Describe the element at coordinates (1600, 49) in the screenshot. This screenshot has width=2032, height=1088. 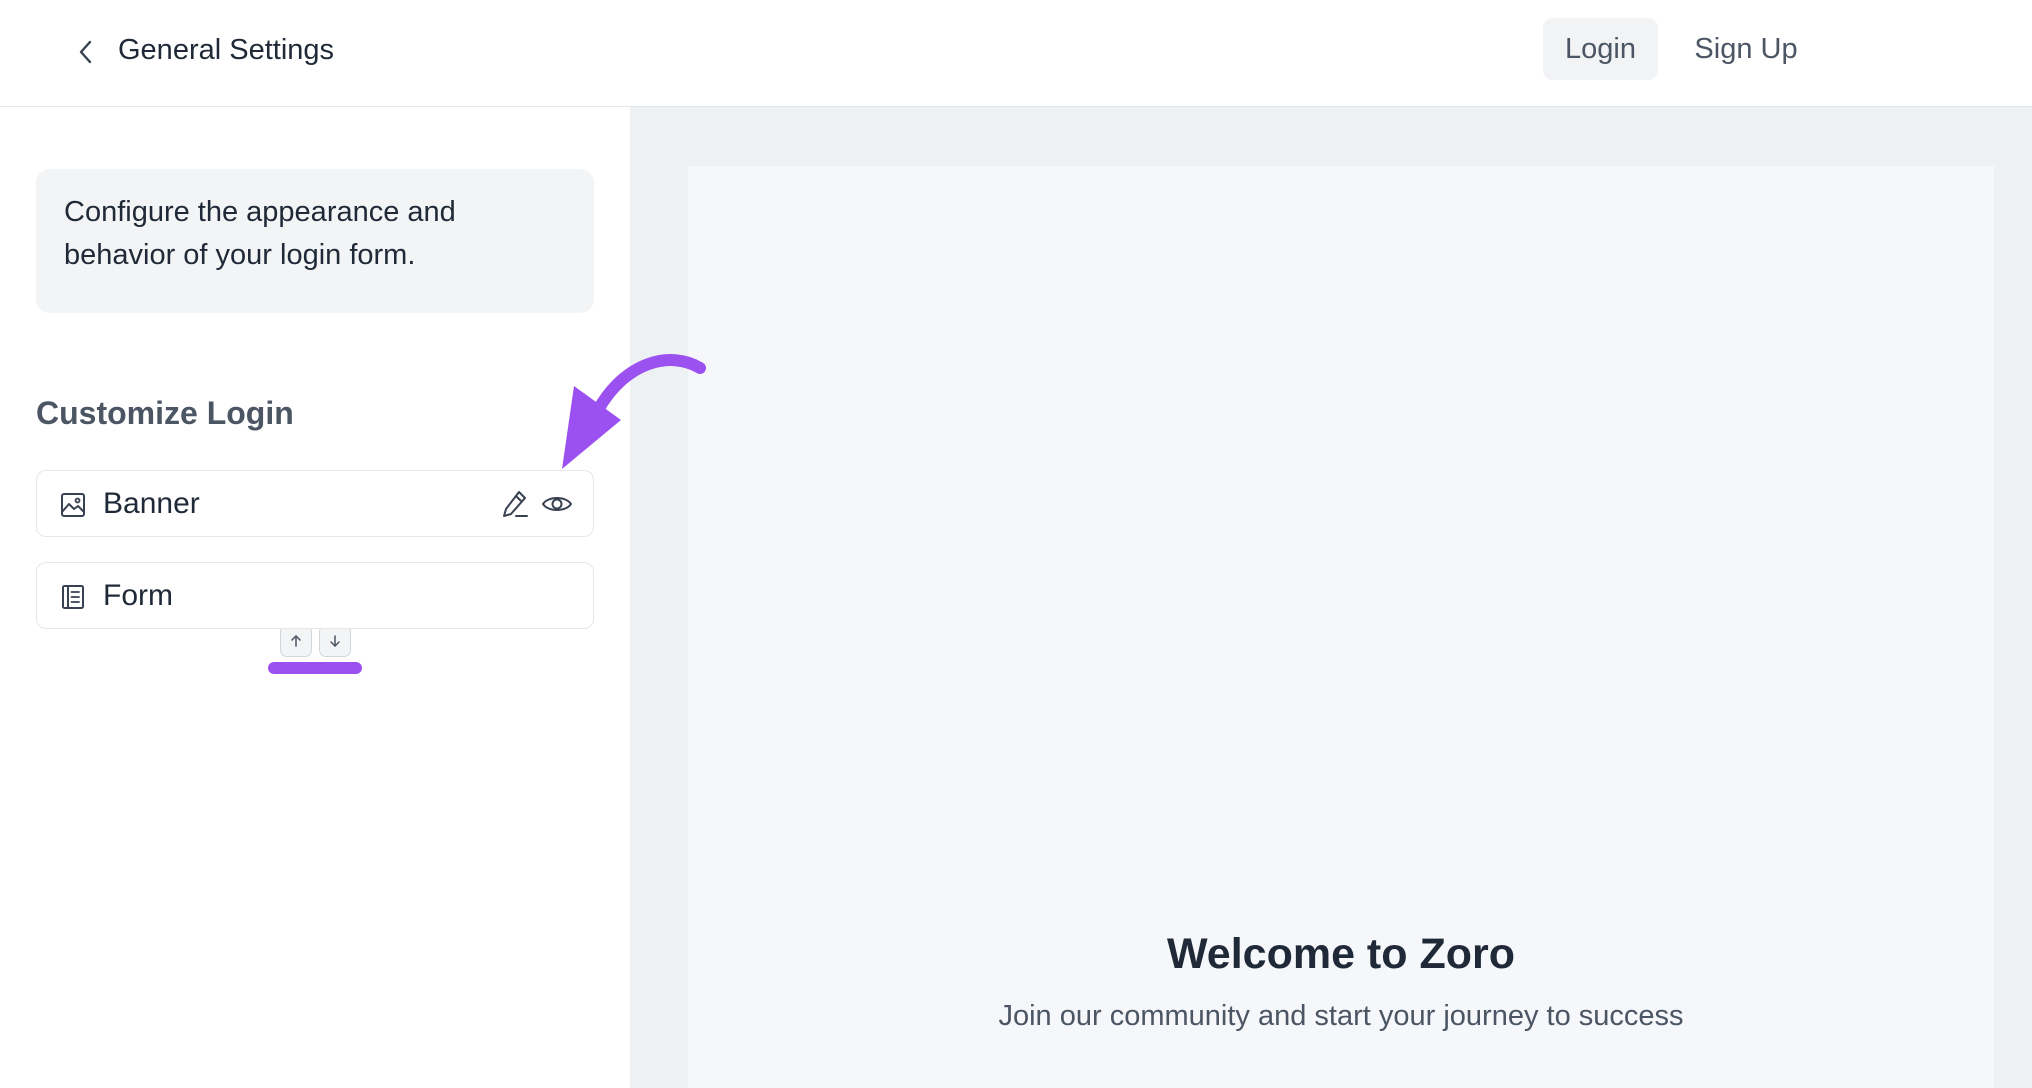
I see `tab-login: Login` at that location.